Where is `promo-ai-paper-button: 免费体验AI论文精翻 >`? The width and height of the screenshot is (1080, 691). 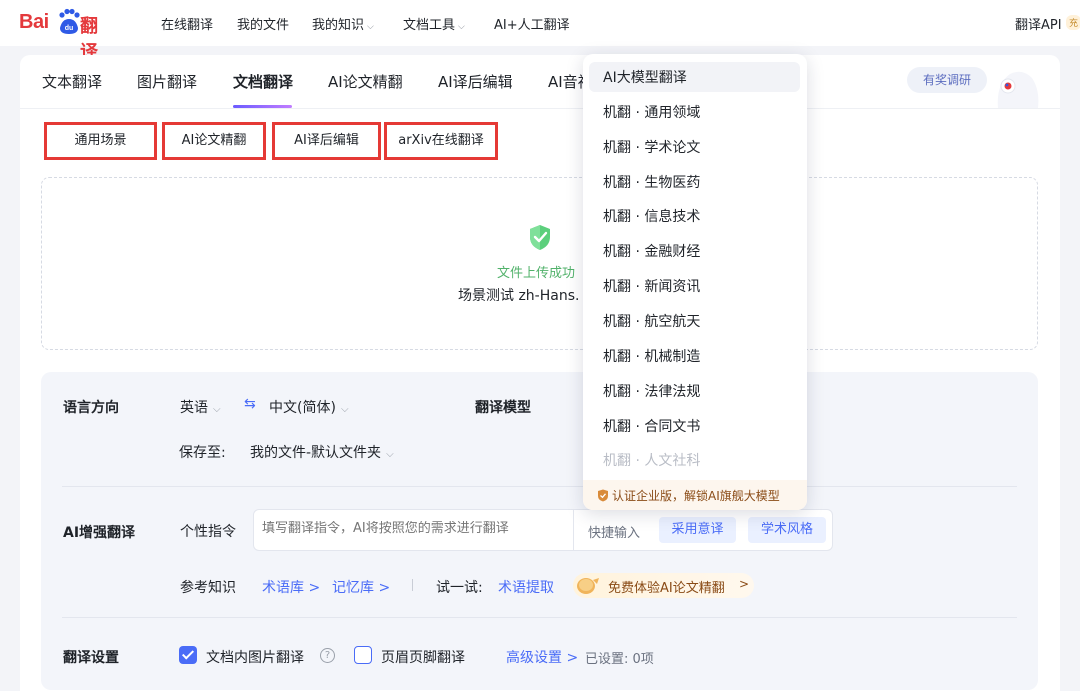
promo-ai-paper-button: 免费体验AI论文精翻 > is located at coordinates (663, 585).